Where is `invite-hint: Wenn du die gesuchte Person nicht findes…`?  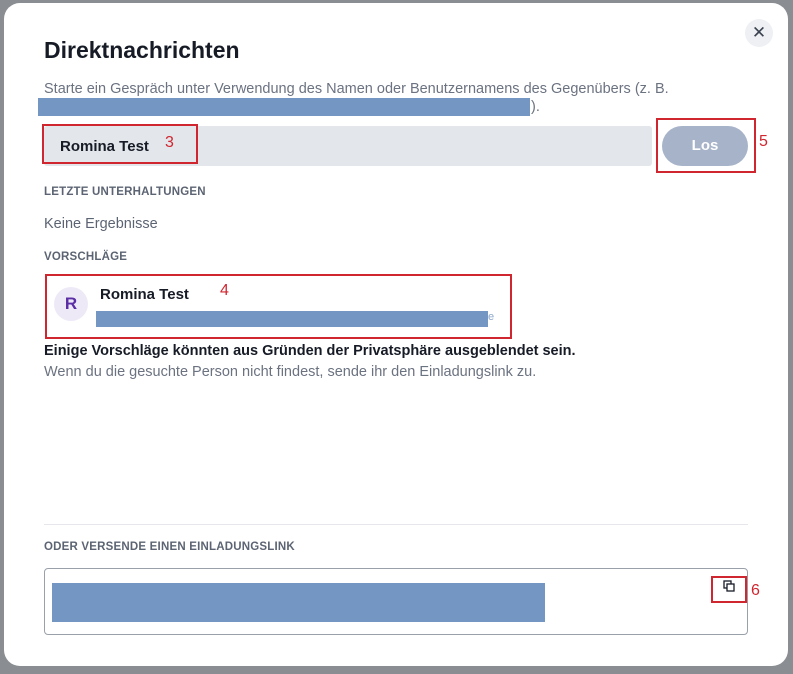
invite-hint: Wenn du die gesuchte Person nicht findes… is located at coordinates (290, 372).